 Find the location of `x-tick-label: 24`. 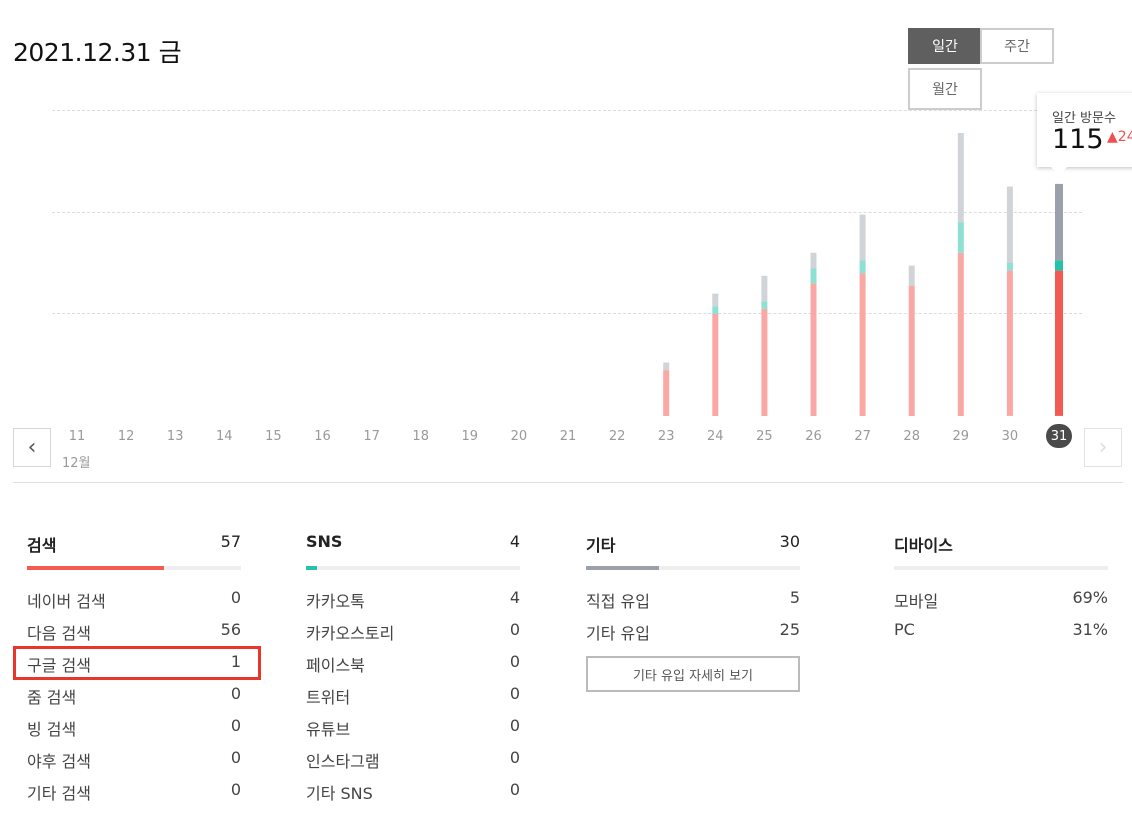

x-tick-label: 24 is located at coordinates (715, 436).